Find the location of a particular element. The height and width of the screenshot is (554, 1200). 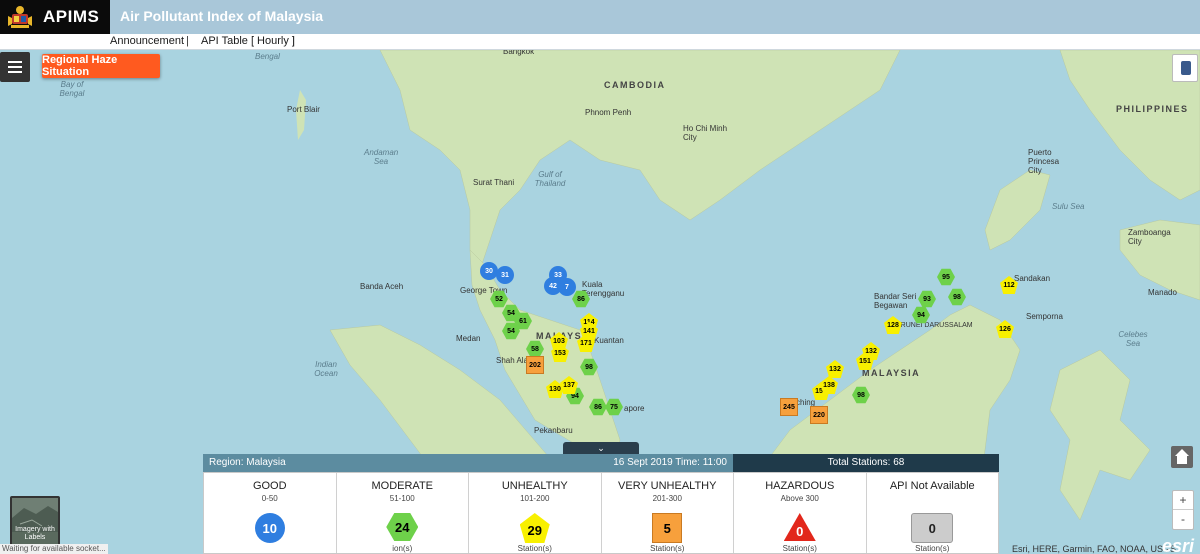

category-range: 101-200 is located at coordinates (535, 498).